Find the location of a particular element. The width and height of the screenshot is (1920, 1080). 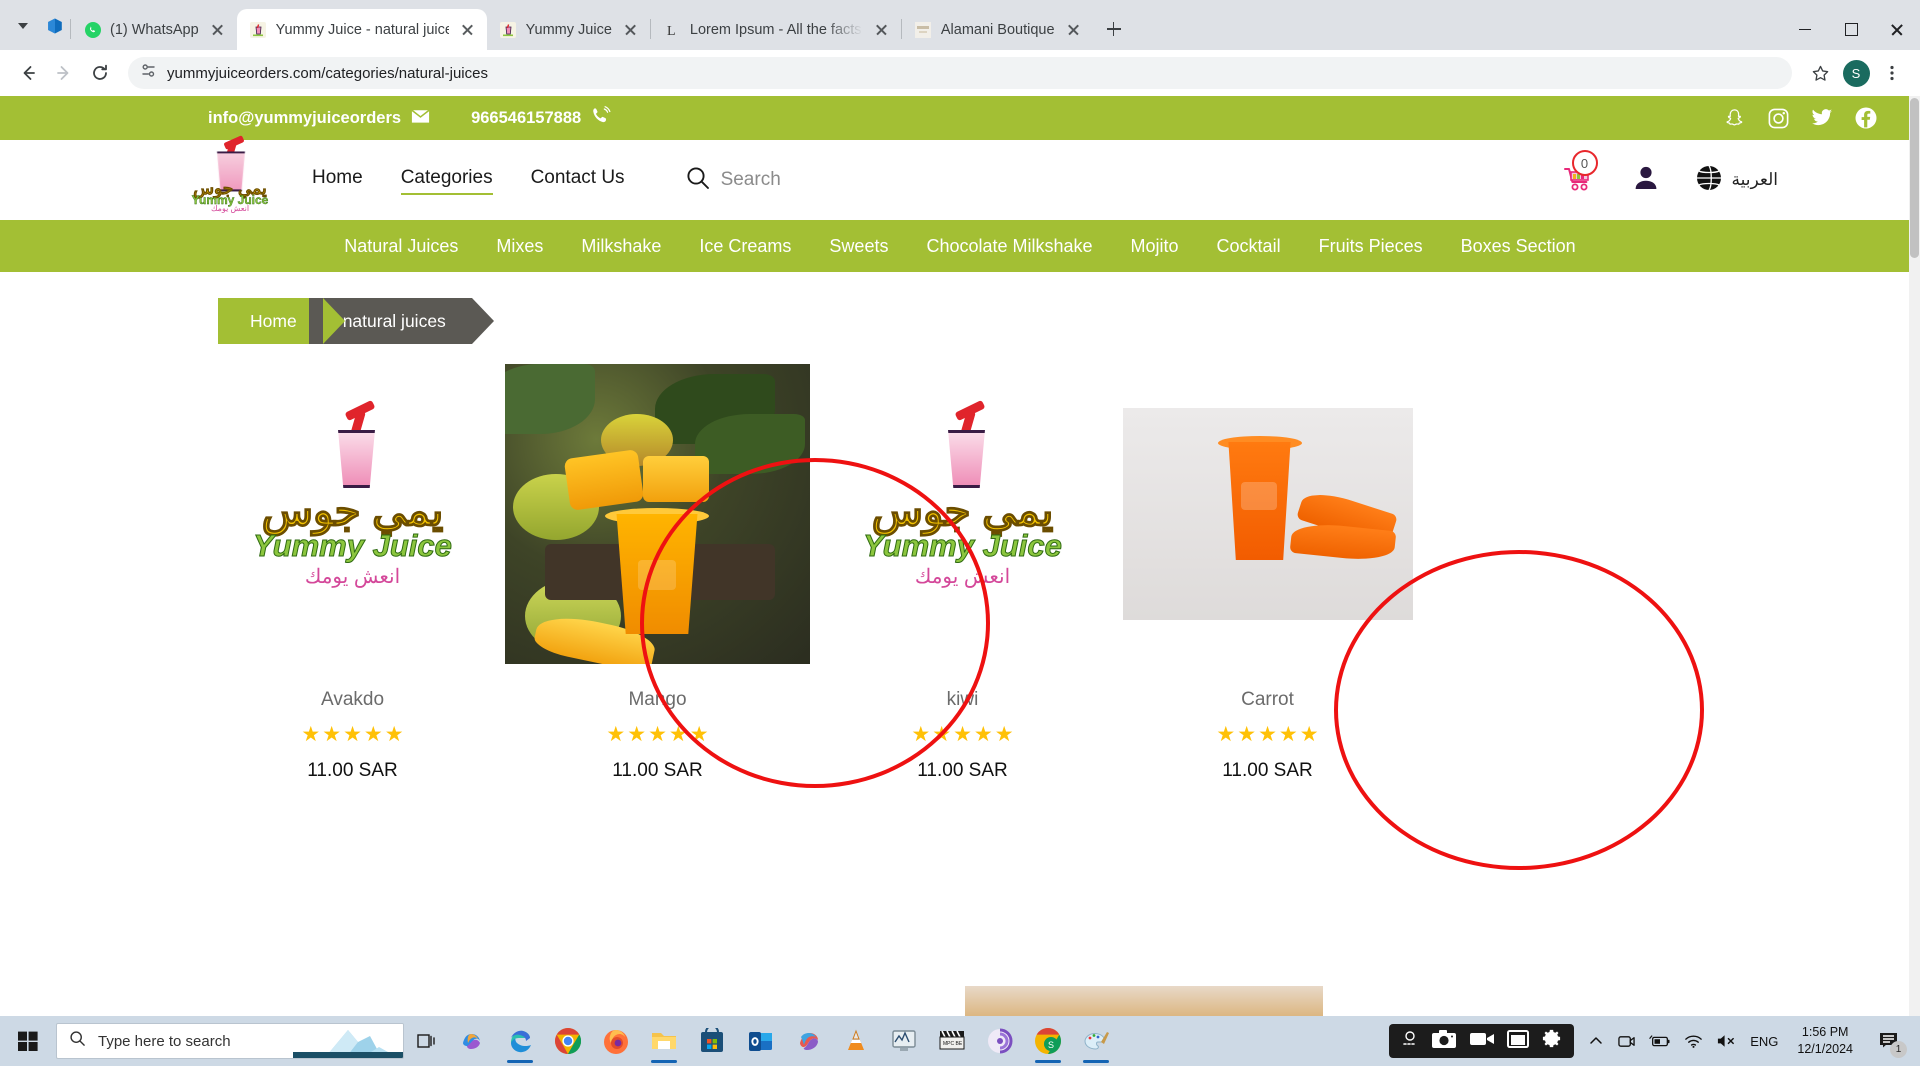

email-contact: info@yummyjuiceorders is located at coordinates (319, 118).